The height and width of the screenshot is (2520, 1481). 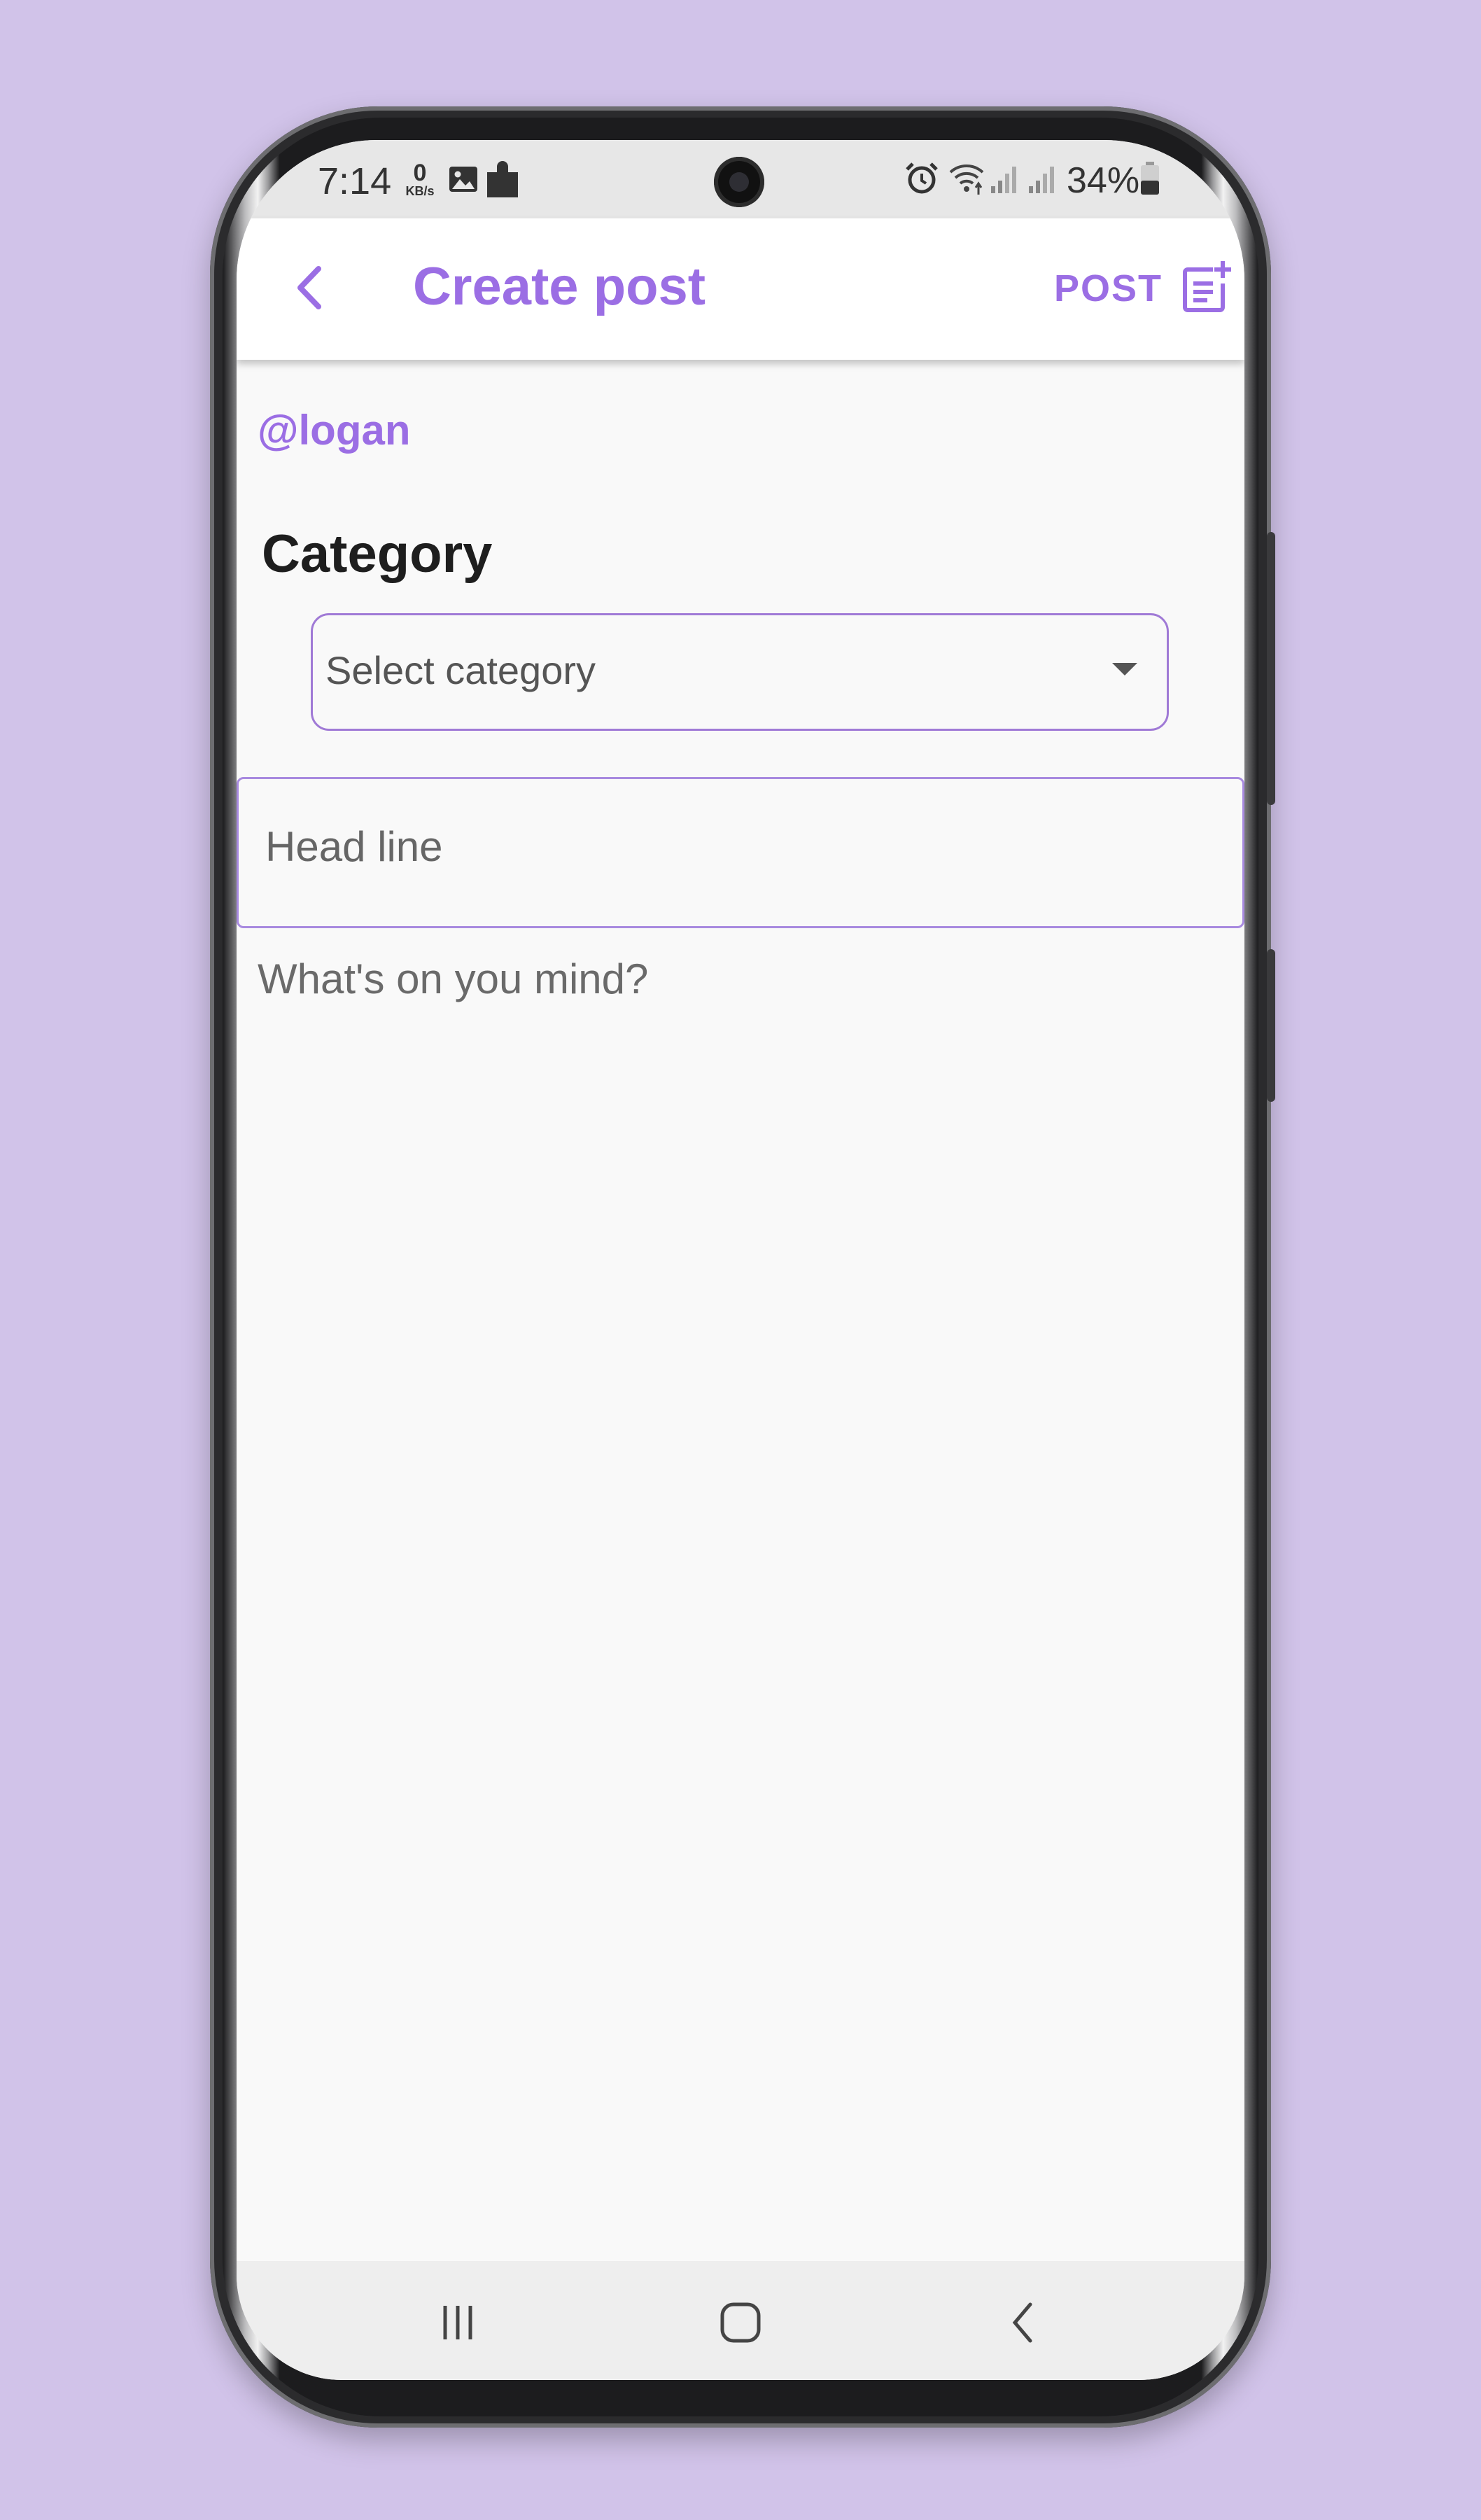 I want to click on post-button: POST, so click(x=1143, y=288).